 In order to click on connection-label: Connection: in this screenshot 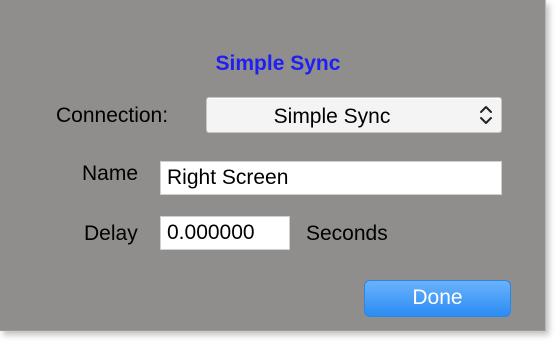, I will do `click(112, 115)`.